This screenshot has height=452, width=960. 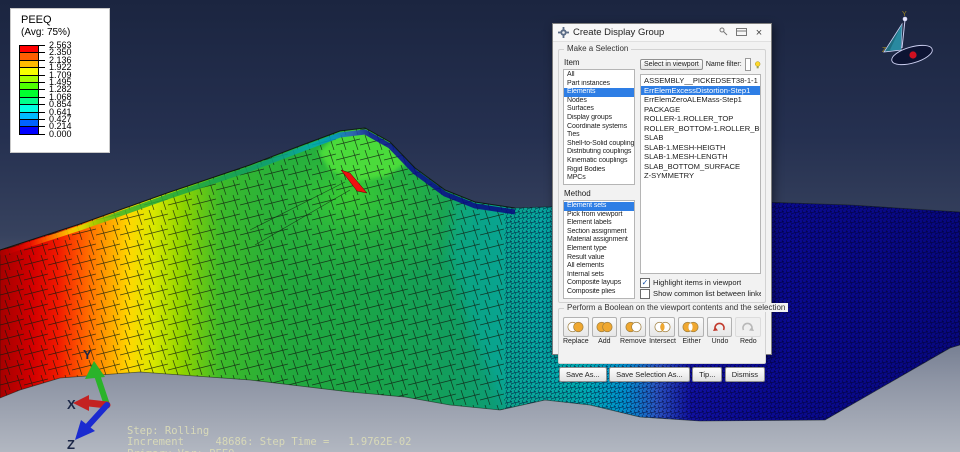 I want to click on item-list-entry: Distributing couplings, so click(x=599, y=152).